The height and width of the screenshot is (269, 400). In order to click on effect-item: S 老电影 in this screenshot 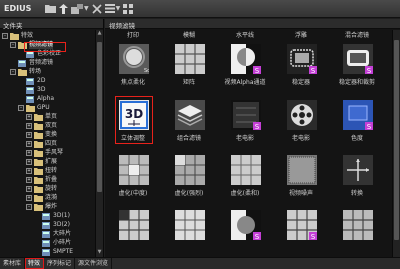, I will do `click(245, 125)`.